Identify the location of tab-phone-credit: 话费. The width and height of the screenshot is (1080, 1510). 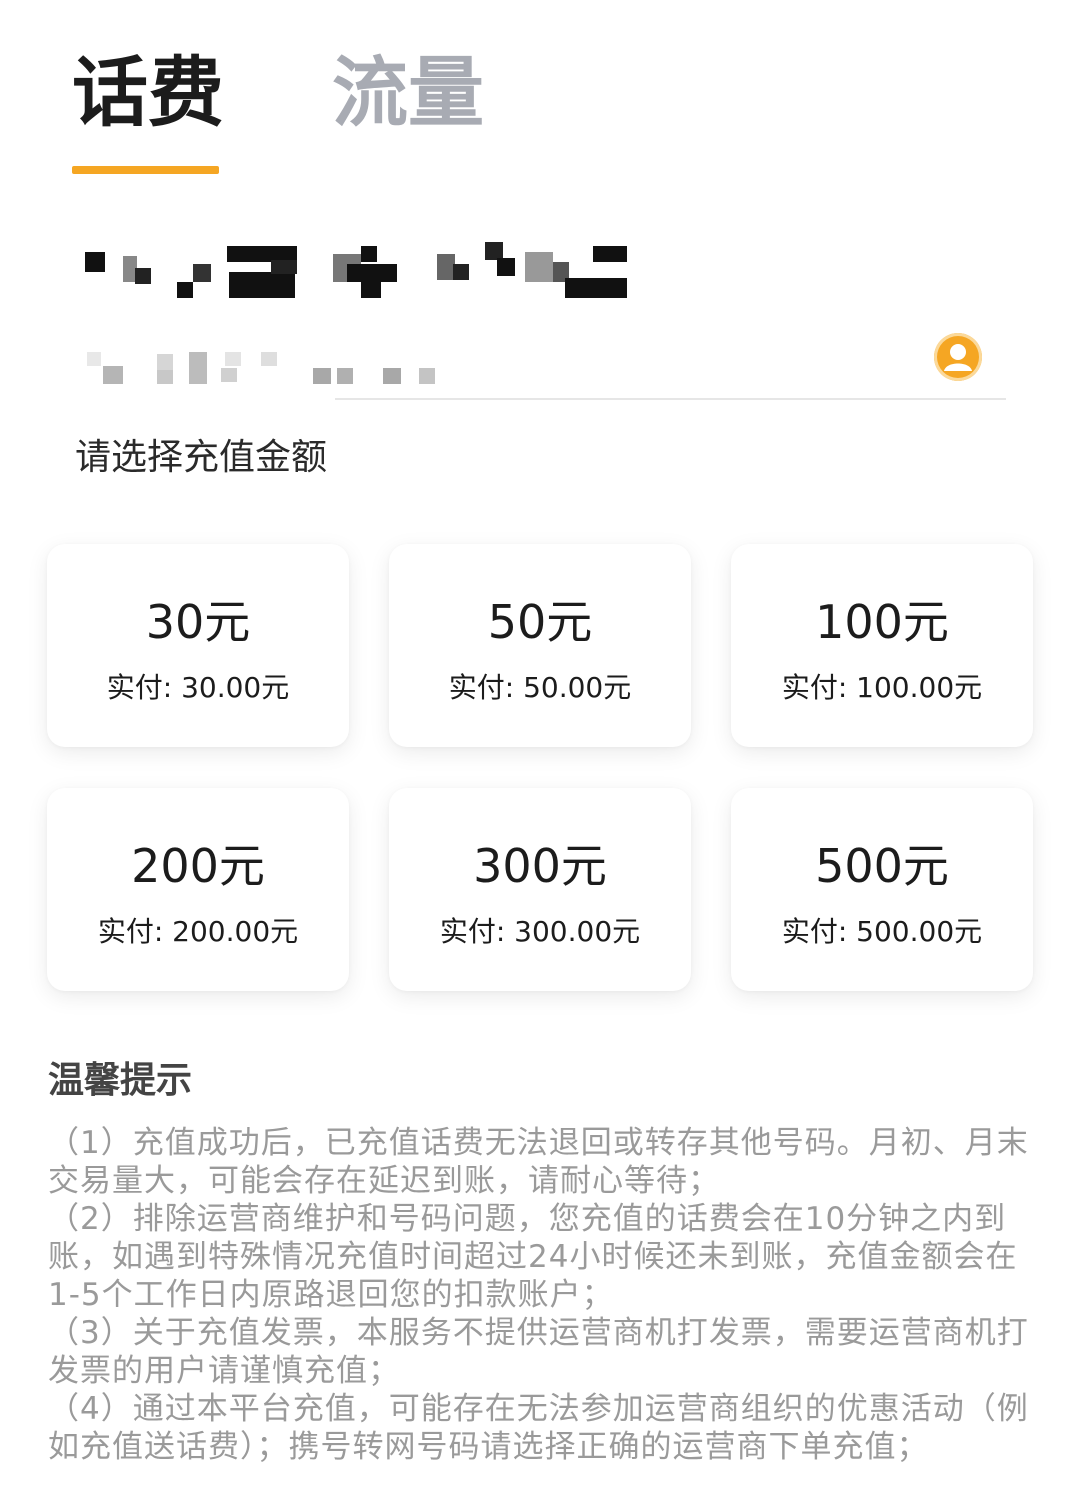
(148, 93).